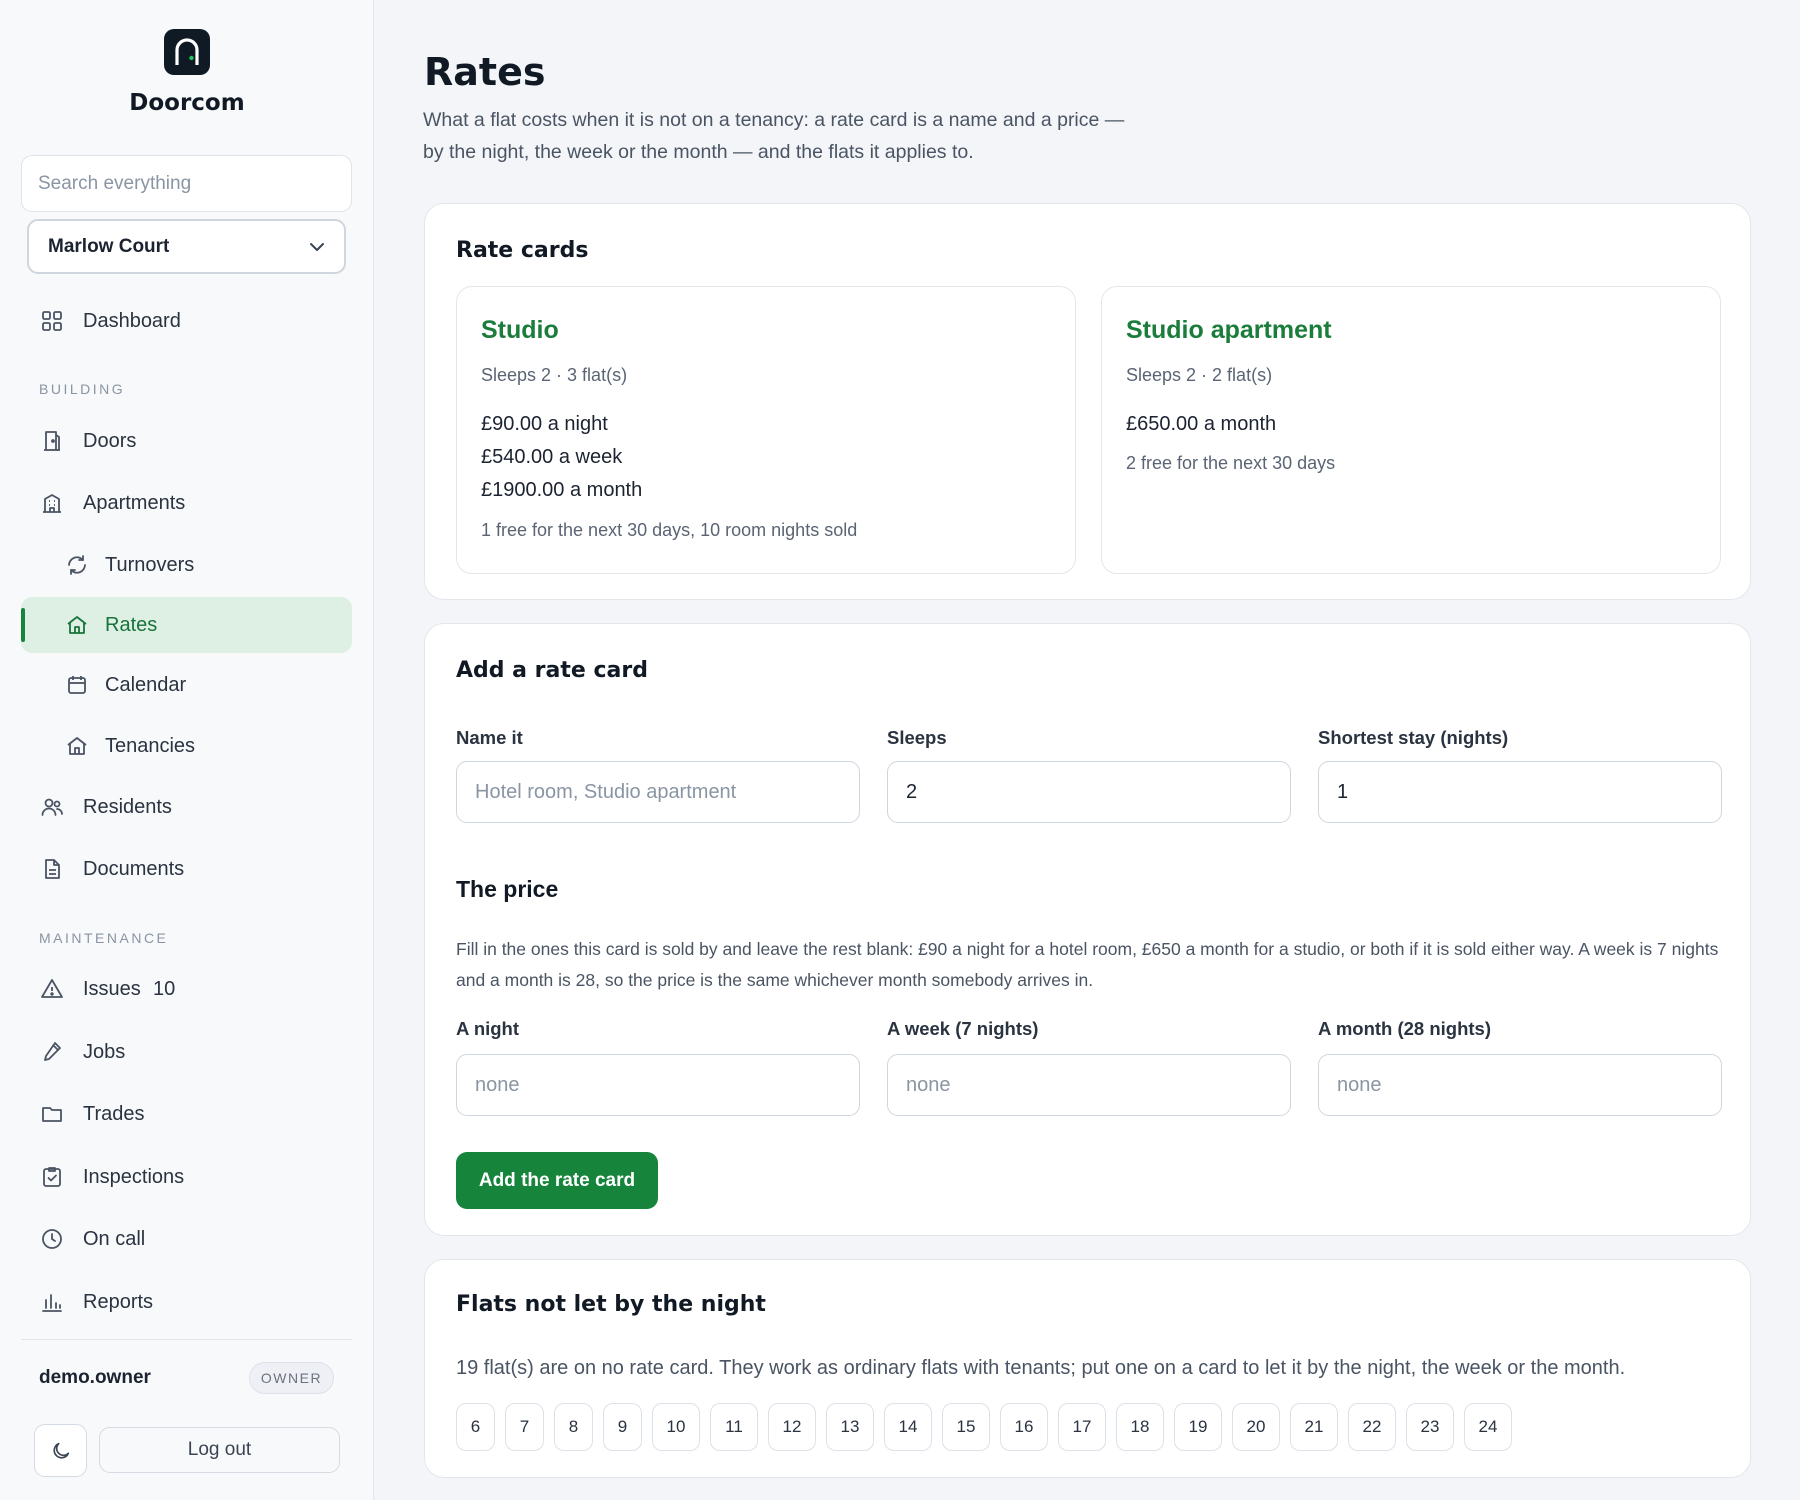 The image size is (1800, 1500). What do you see at coordinates (850, 1427) in the screenshot?
I see `flat-chip: 13` at bounding box center [850, 1427].